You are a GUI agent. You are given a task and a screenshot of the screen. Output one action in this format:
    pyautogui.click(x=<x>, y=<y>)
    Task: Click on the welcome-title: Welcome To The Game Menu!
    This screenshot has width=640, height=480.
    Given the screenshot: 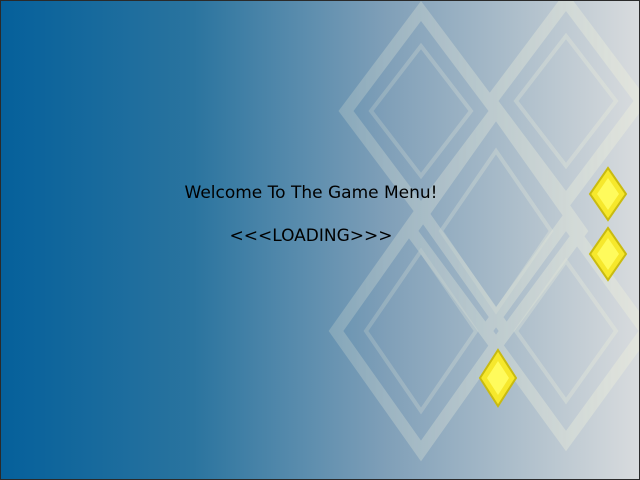 What is the action you would take?
    pyautogui.click(x=311, y=193)
    